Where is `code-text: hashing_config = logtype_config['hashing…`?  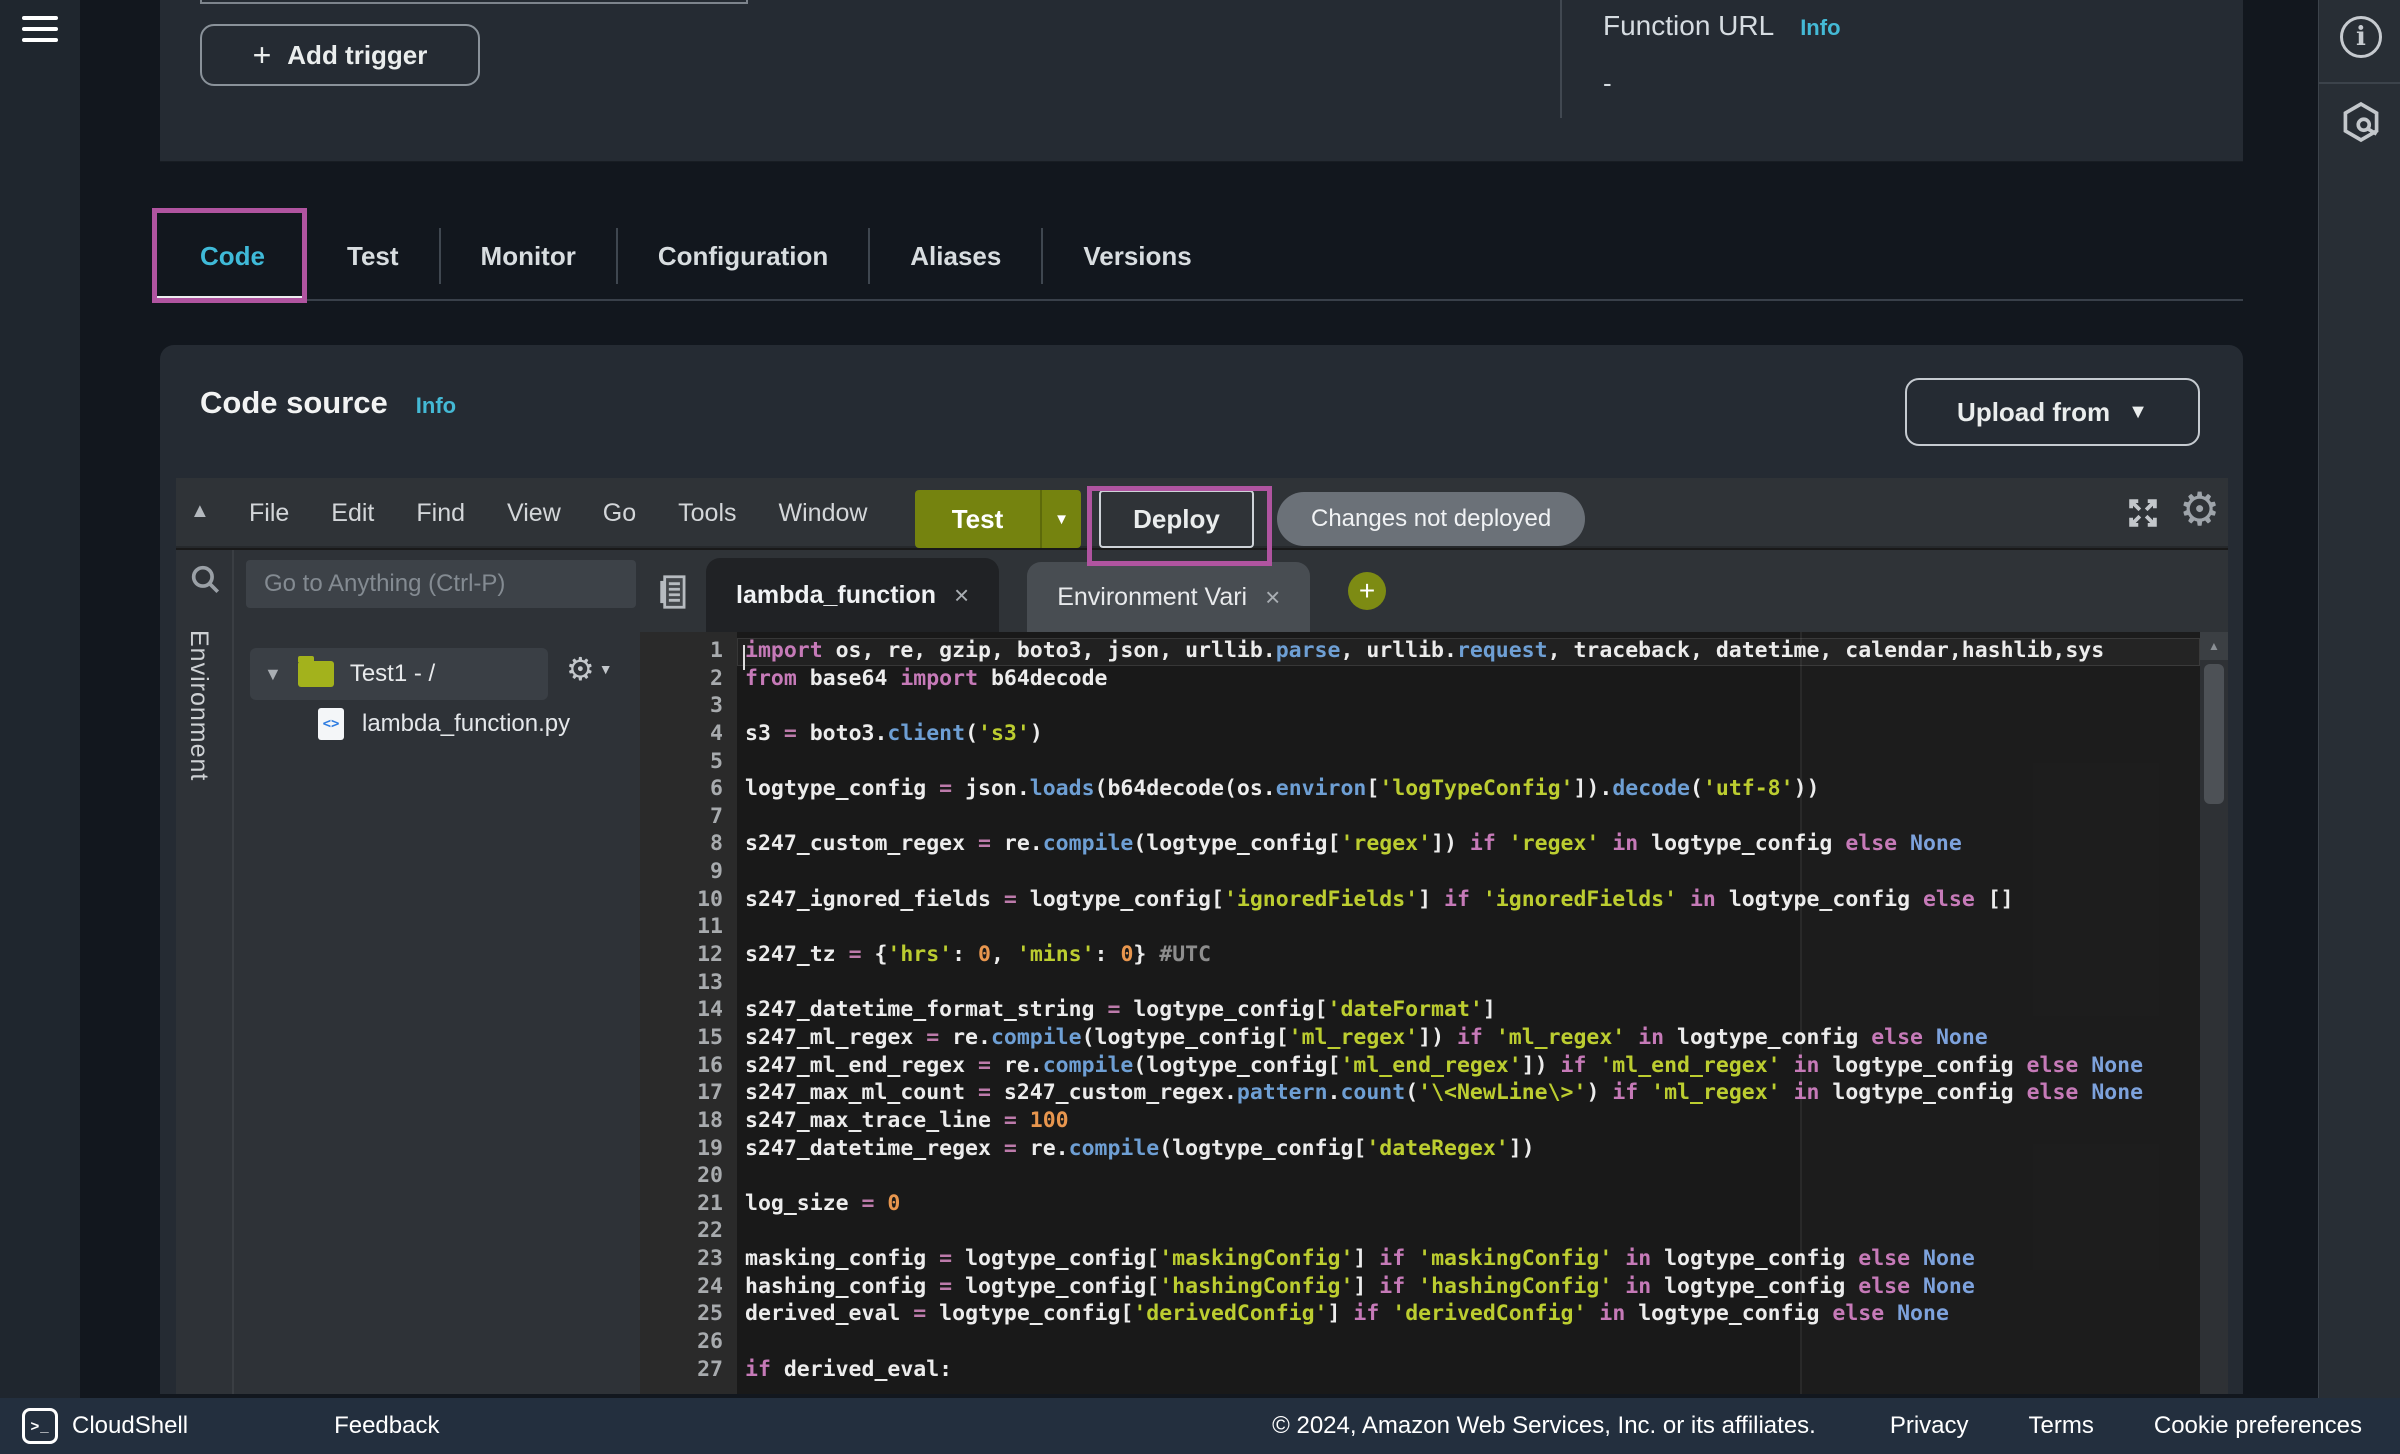
code-text: hashing_config = logtype_config['hashing… is located at coordinates (1360, 1286).